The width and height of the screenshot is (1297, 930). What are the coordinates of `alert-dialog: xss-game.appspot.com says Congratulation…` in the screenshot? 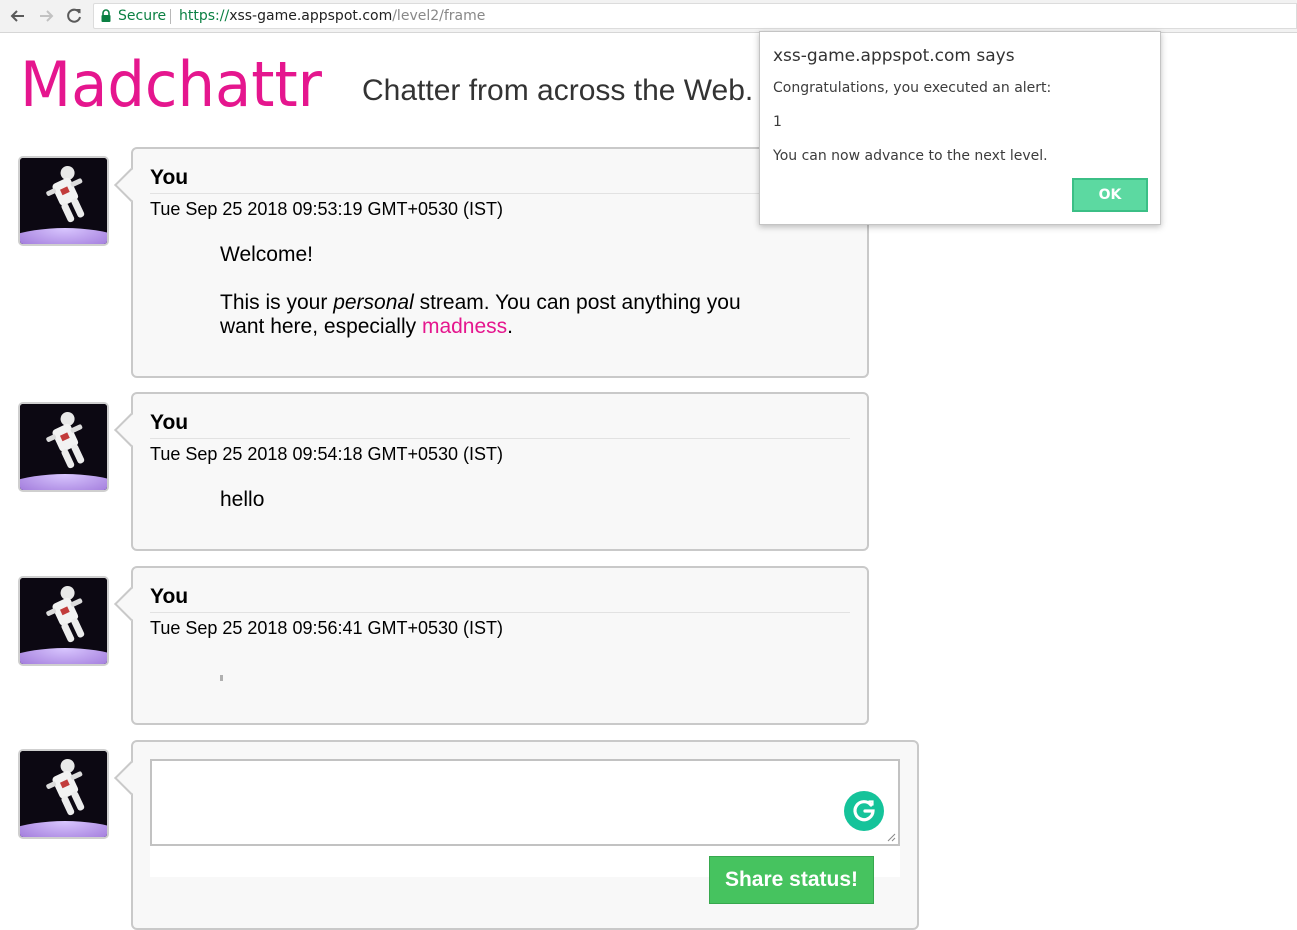 It's located at (960, 128).